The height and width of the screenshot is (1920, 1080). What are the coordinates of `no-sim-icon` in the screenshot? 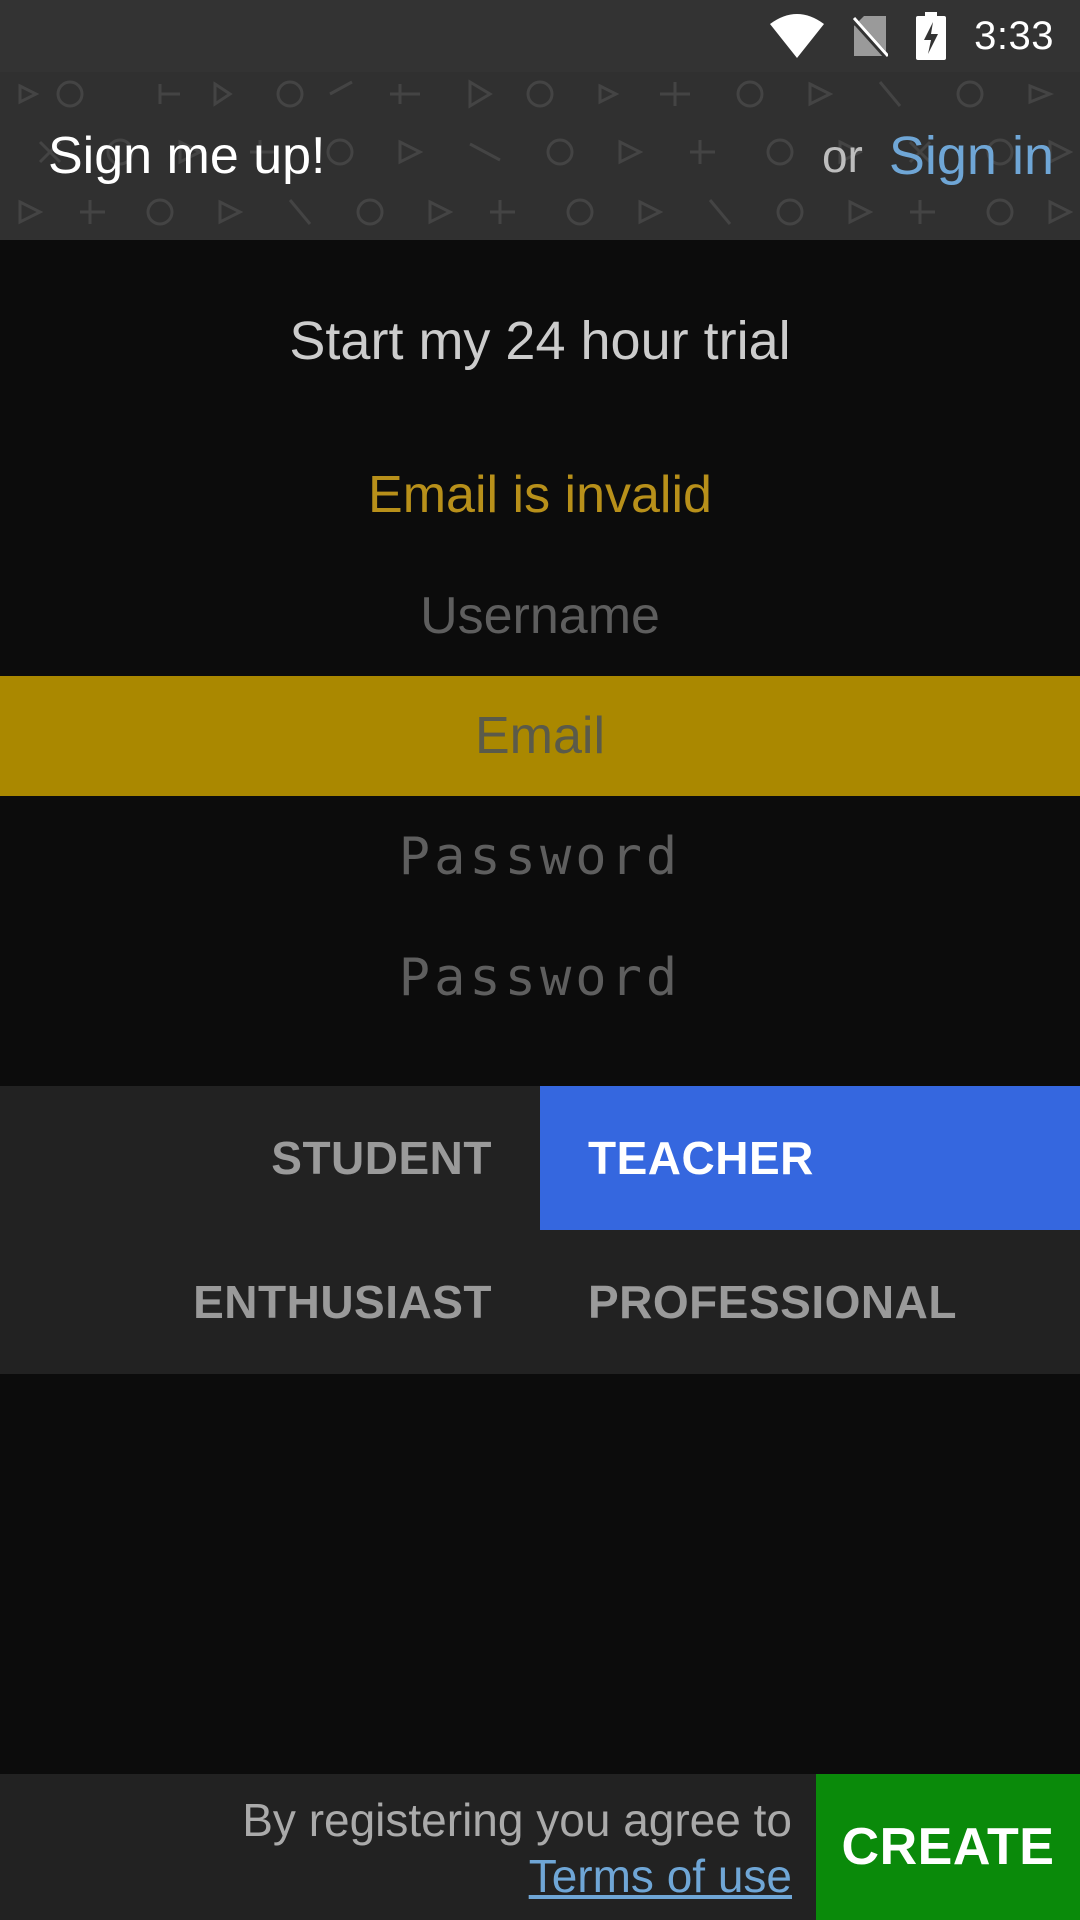 It's located at (870, 36).